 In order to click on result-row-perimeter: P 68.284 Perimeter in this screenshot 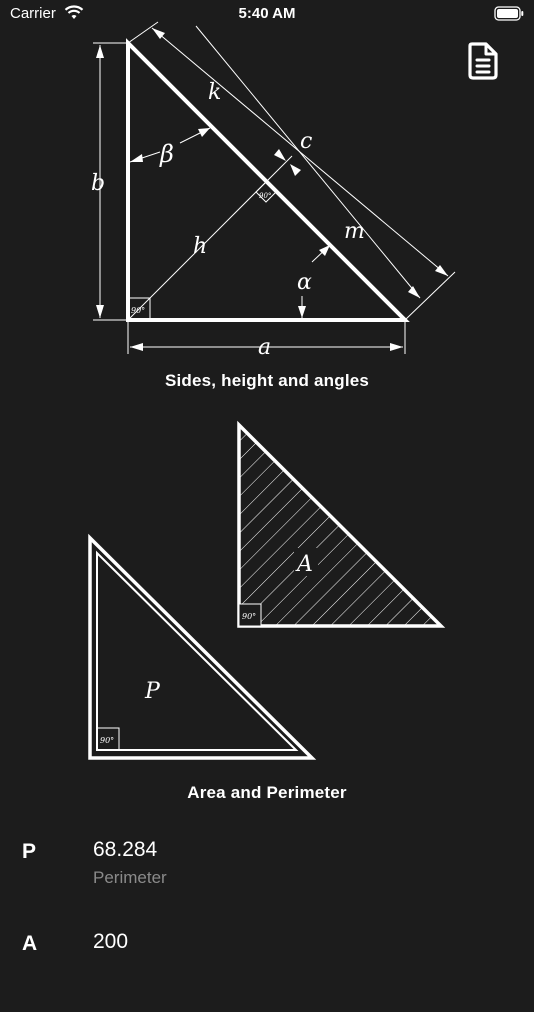, I will do `click(267, 879)`.